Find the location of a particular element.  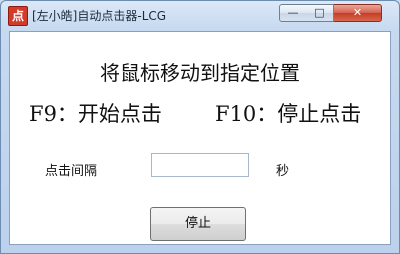

stop-button: 停止 is located at coordinates (198, 224).